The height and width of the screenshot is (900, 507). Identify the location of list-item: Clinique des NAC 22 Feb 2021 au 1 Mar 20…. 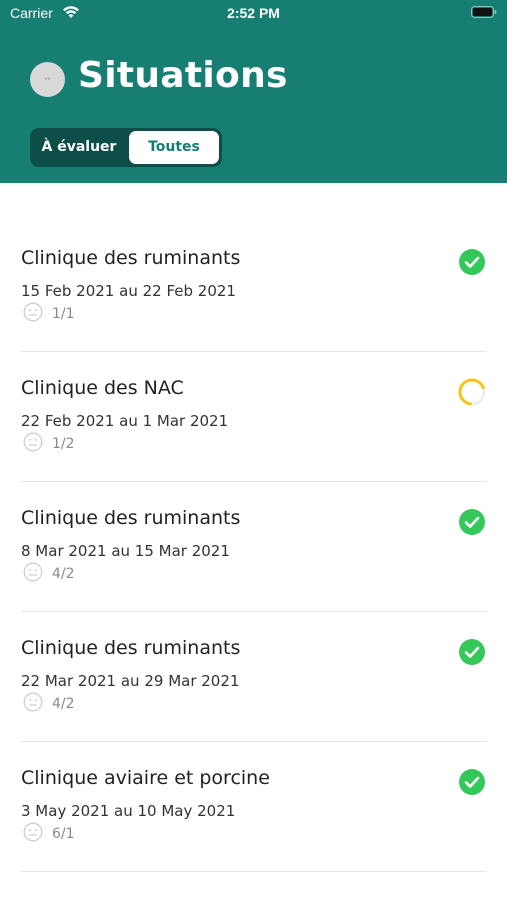
(253, 417).